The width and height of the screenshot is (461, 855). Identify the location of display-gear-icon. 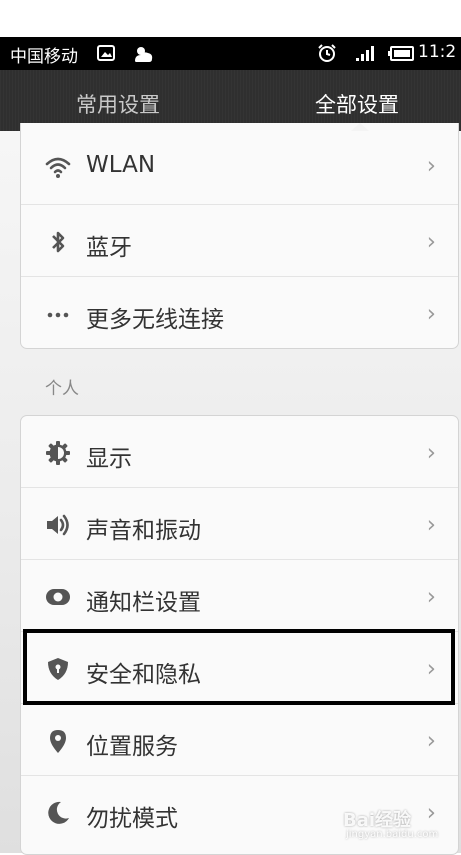
(58, 453).